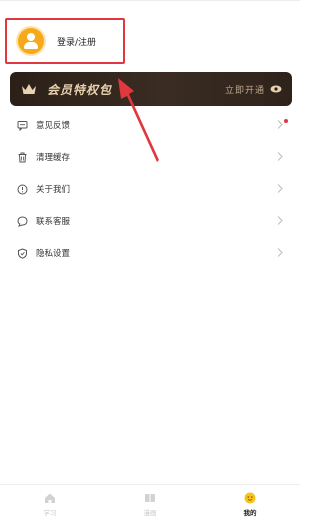 The width and height of the screenshot is (320, 522). I want to click on feedback-icon, so click(22, 125).